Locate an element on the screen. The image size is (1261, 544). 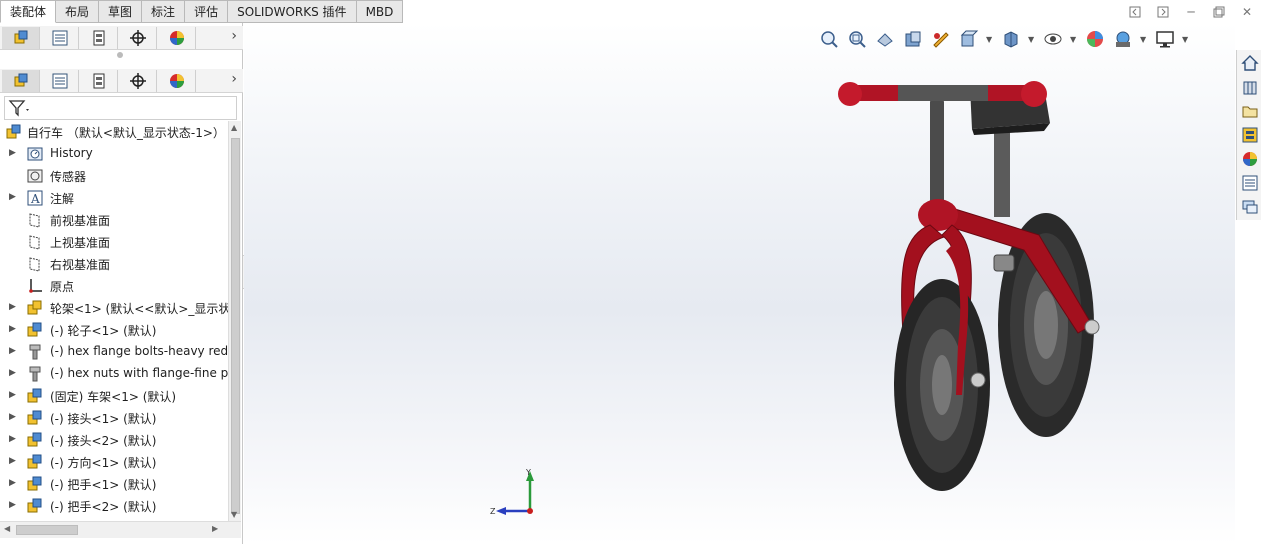
tree-vertical-scrollbar: ▲ ▼ is located at coordinates (234, 321).